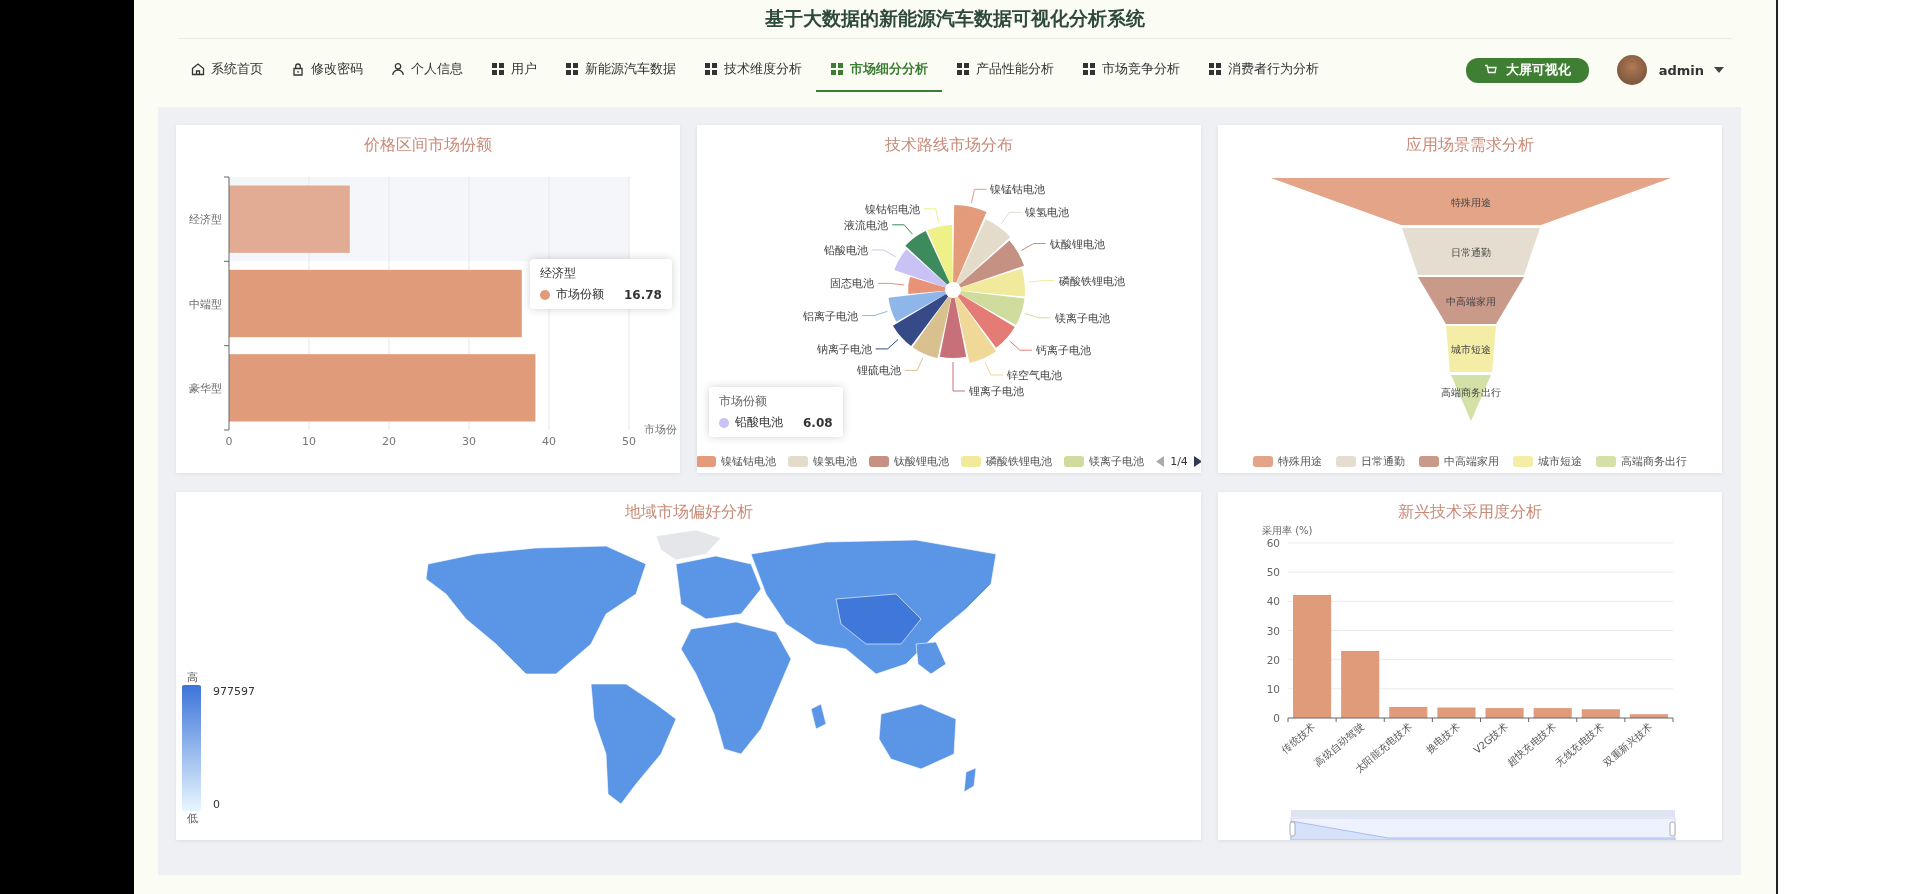  What do you see at coordinates (1471, 252) in the screenshot?
I see `stage-label: 日常通勤` at bounding box center [1471, 252].